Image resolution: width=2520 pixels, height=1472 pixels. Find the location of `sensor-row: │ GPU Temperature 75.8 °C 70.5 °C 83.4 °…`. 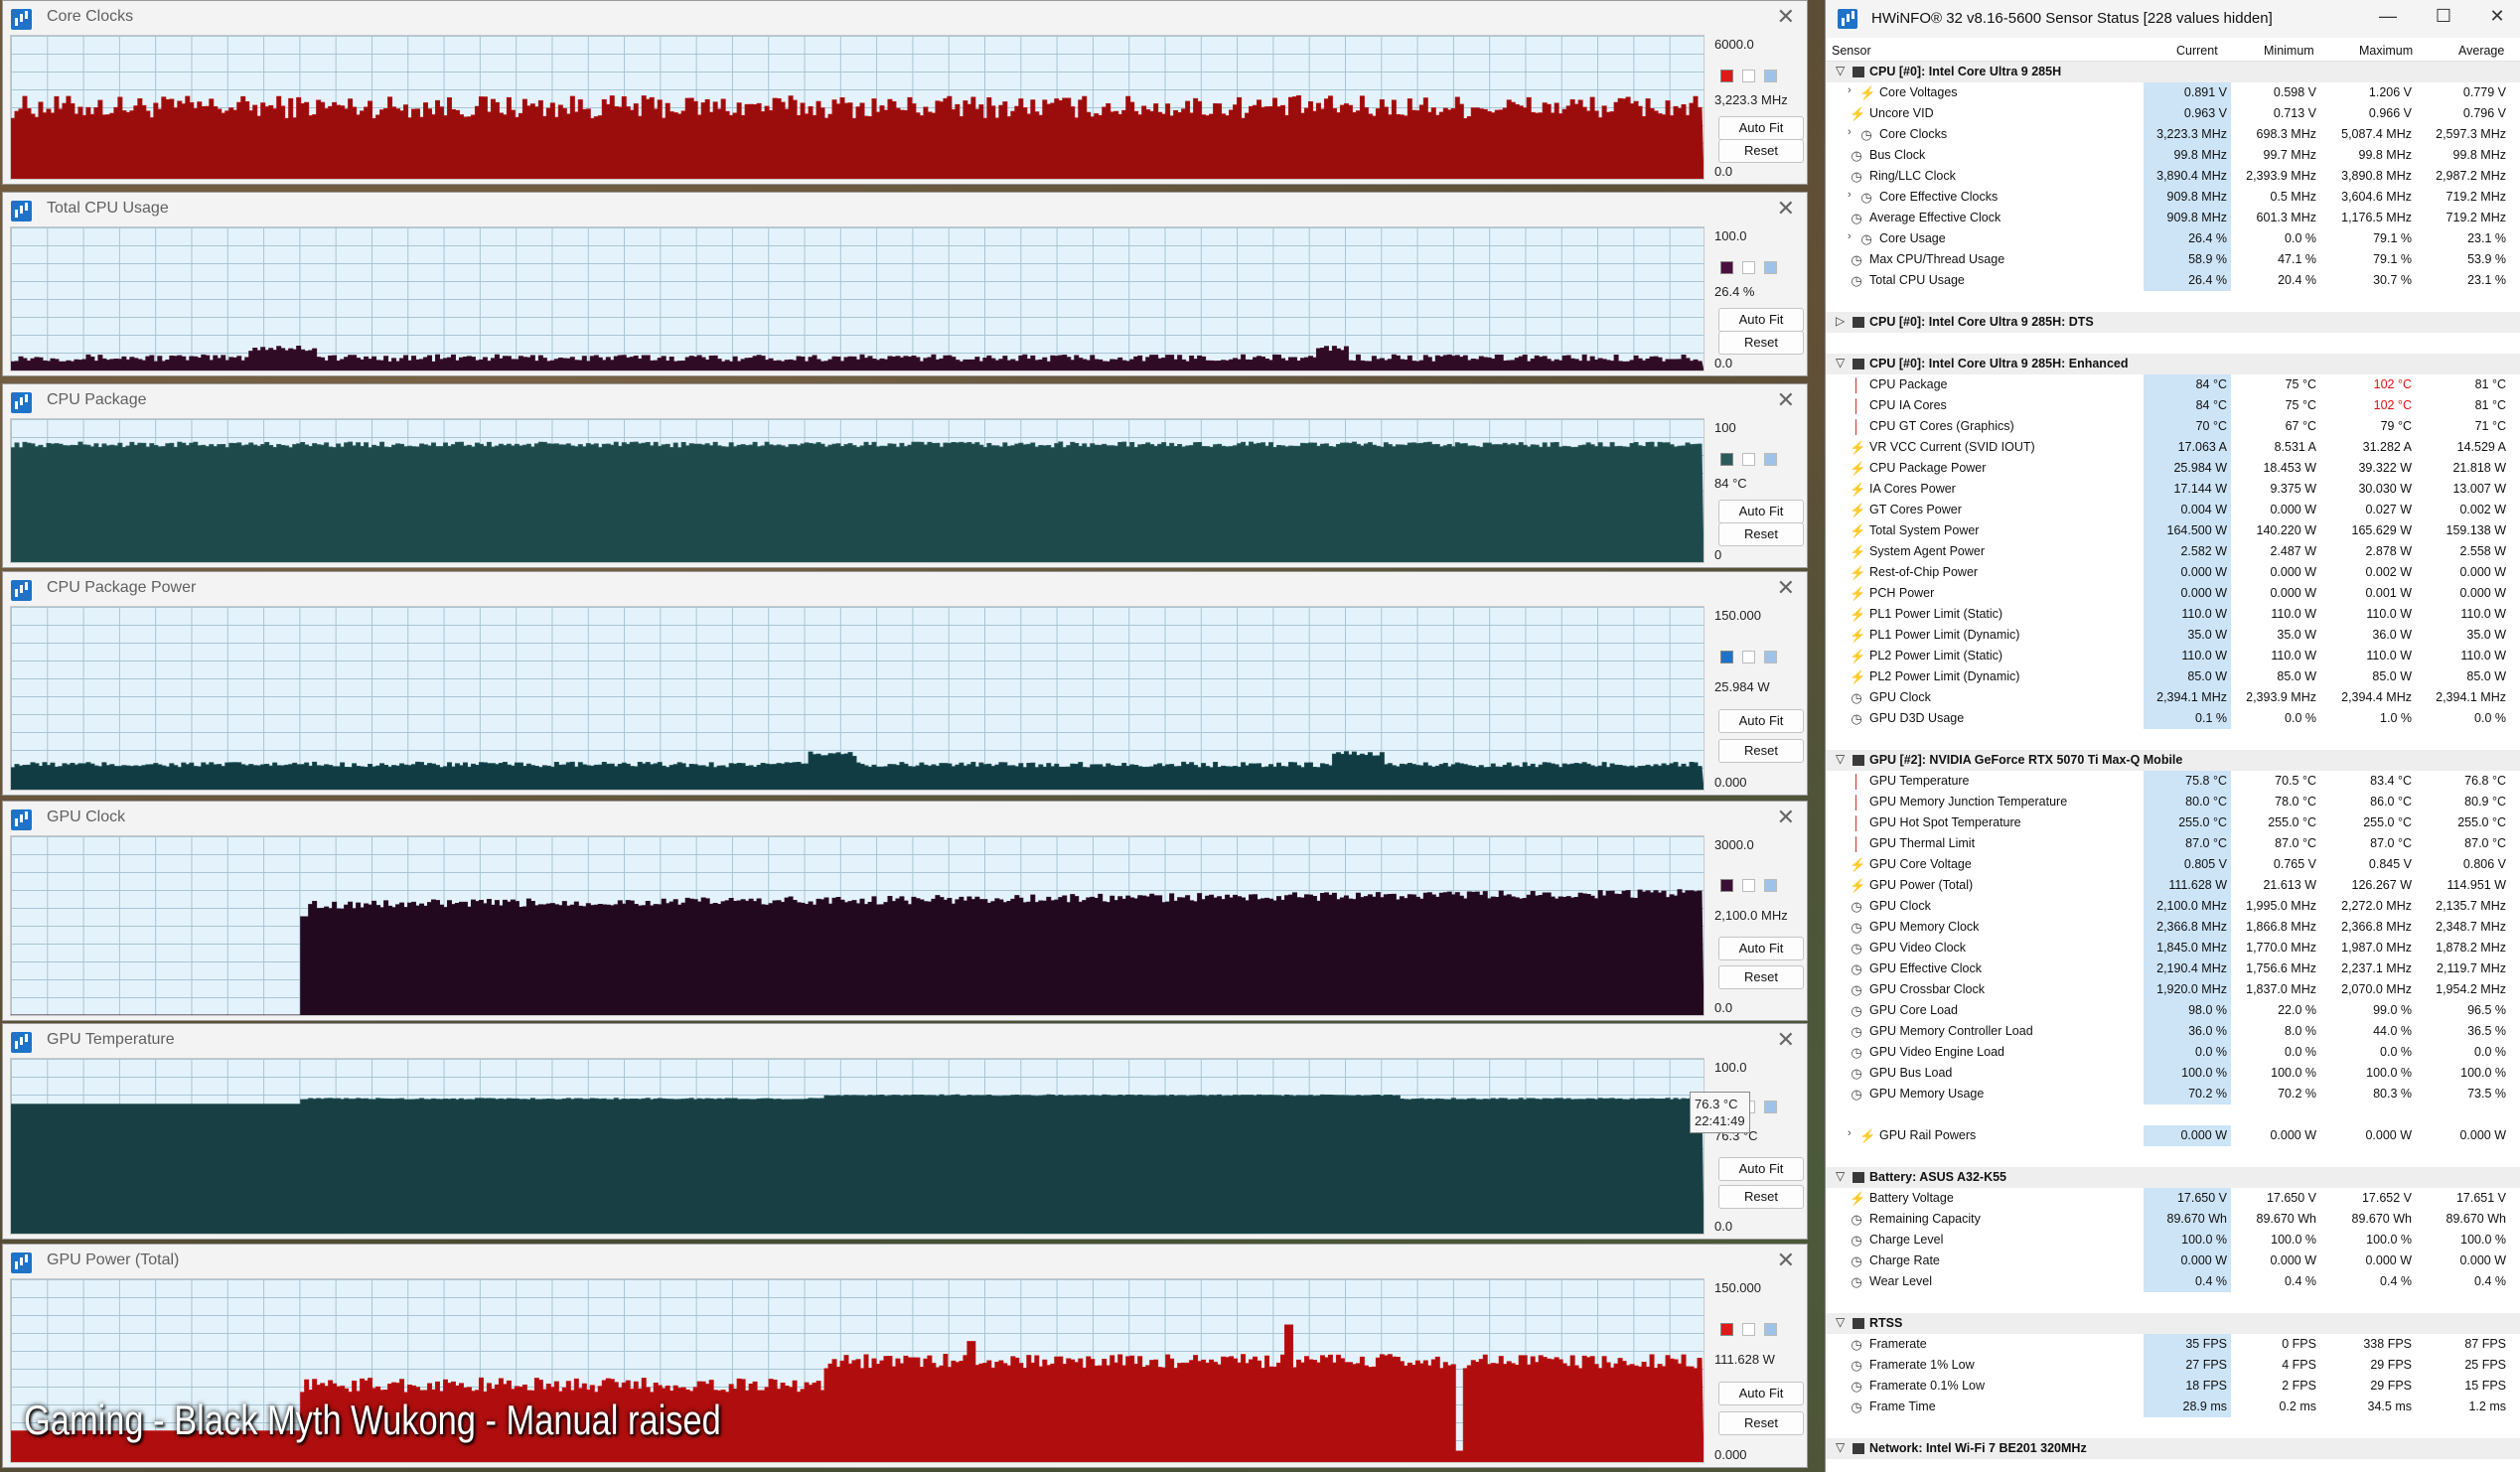

sensor-row: │ GPU Temperature 75.8 °C 70.5 °C 83.4 °… is located at coordinates (2173, 782).